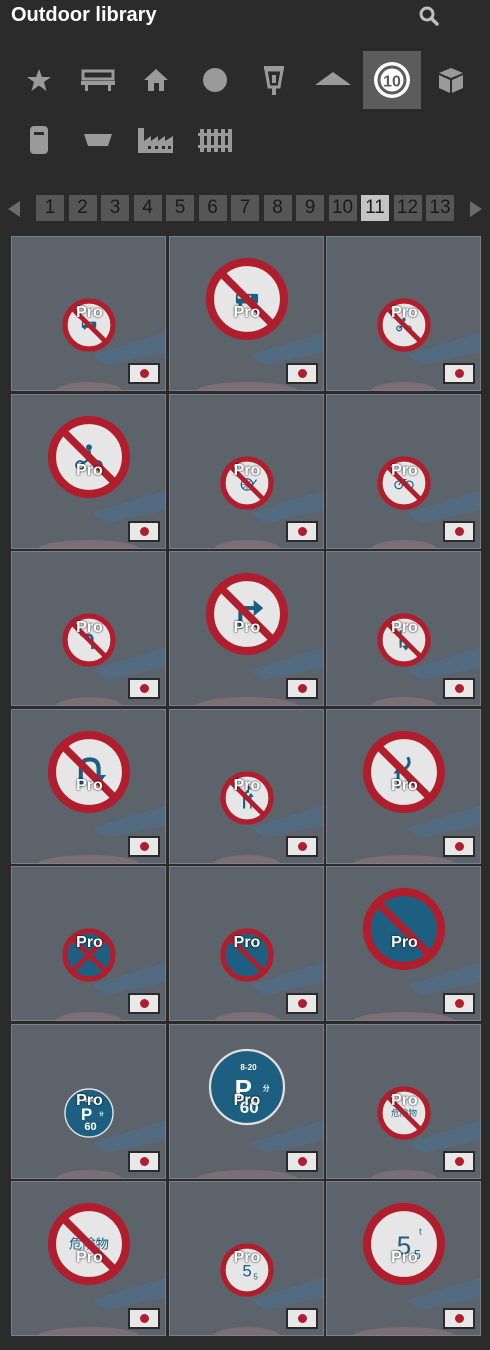 This screenshot has width=490, height=1350. Describe the element at coordinates (342, 208) in the screenshot. I see `page-10: 10` at that location.